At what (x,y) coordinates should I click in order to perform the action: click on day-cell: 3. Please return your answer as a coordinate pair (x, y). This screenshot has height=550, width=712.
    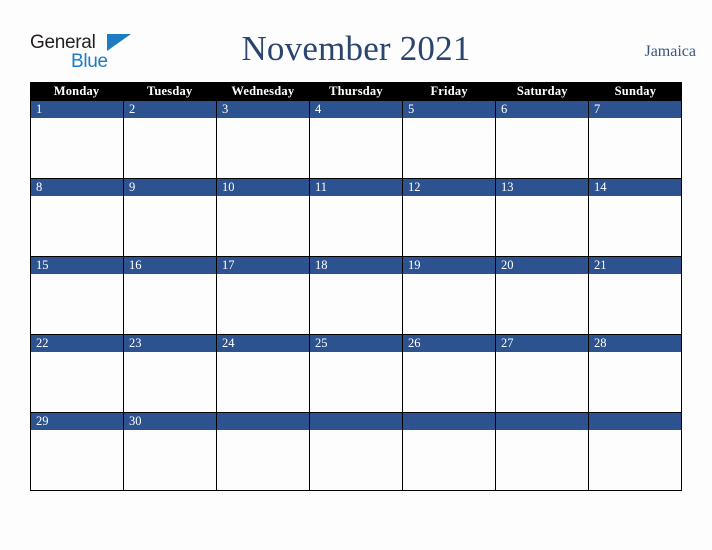
    Looking at the image, I should click on (263, 139).